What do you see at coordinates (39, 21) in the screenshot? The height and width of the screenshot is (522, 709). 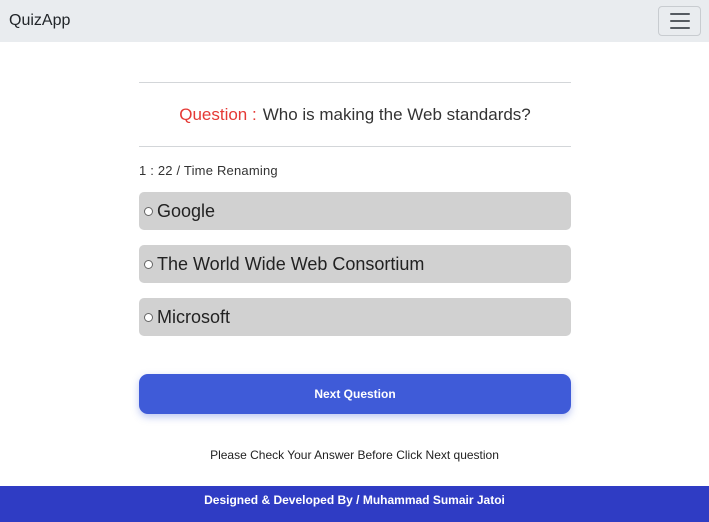 I see `brand-title: QuizApp` at bounding box center [39, 21].